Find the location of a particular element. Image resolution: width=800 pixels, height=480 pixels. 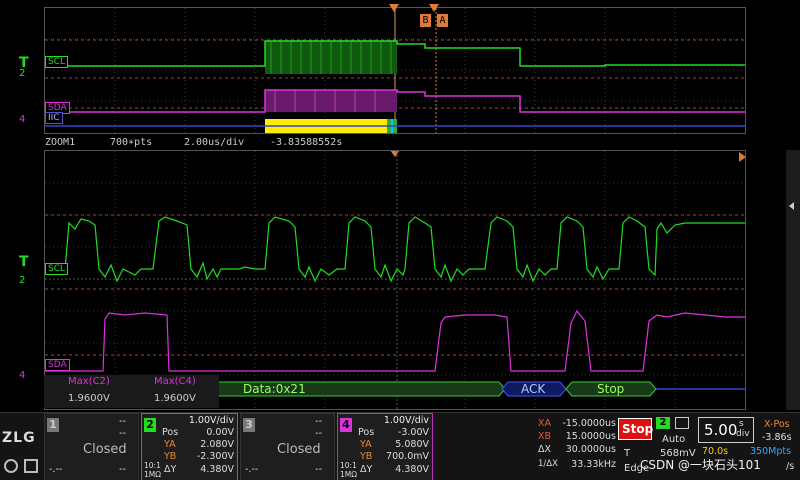

right-scroll-strip is located at coordinates (793, 280).